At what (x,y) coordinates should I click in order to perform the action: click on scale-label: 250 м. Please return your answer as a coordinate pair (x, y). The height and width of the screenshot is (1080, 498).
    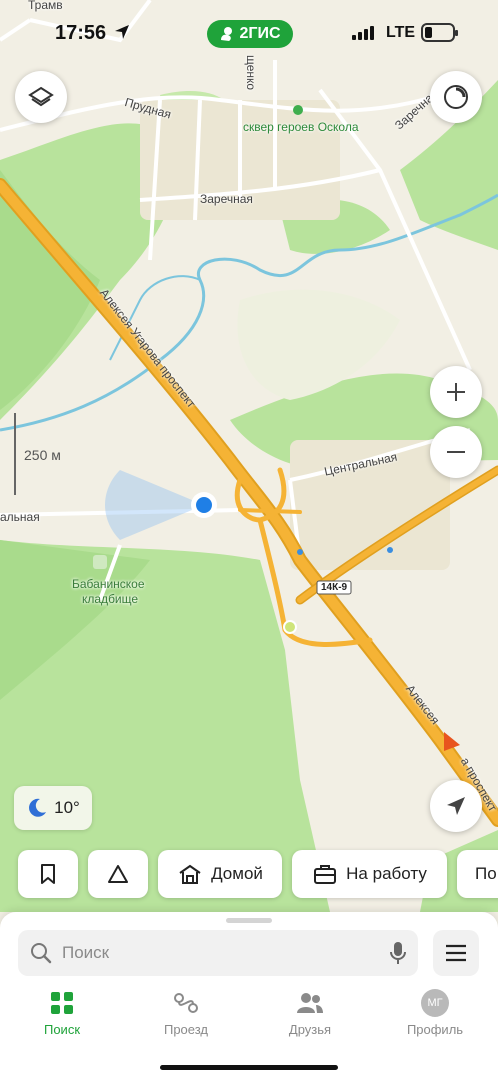
    Looking at the image, I should click on (42, 455).